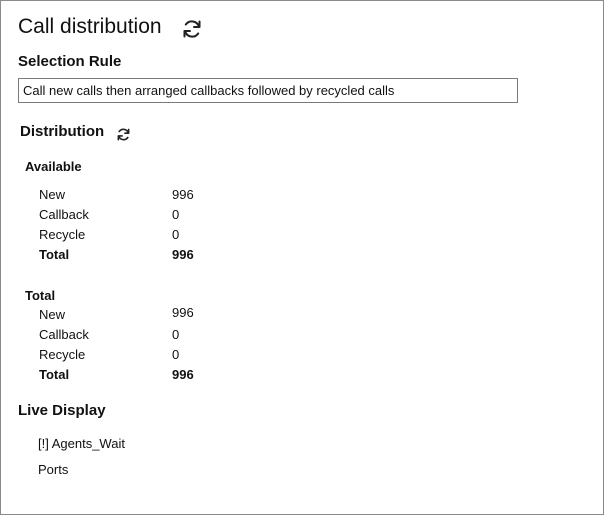  Describe the element at coordinates (52, 194) in the screenshot. I see `available-new-label: New` at that location.